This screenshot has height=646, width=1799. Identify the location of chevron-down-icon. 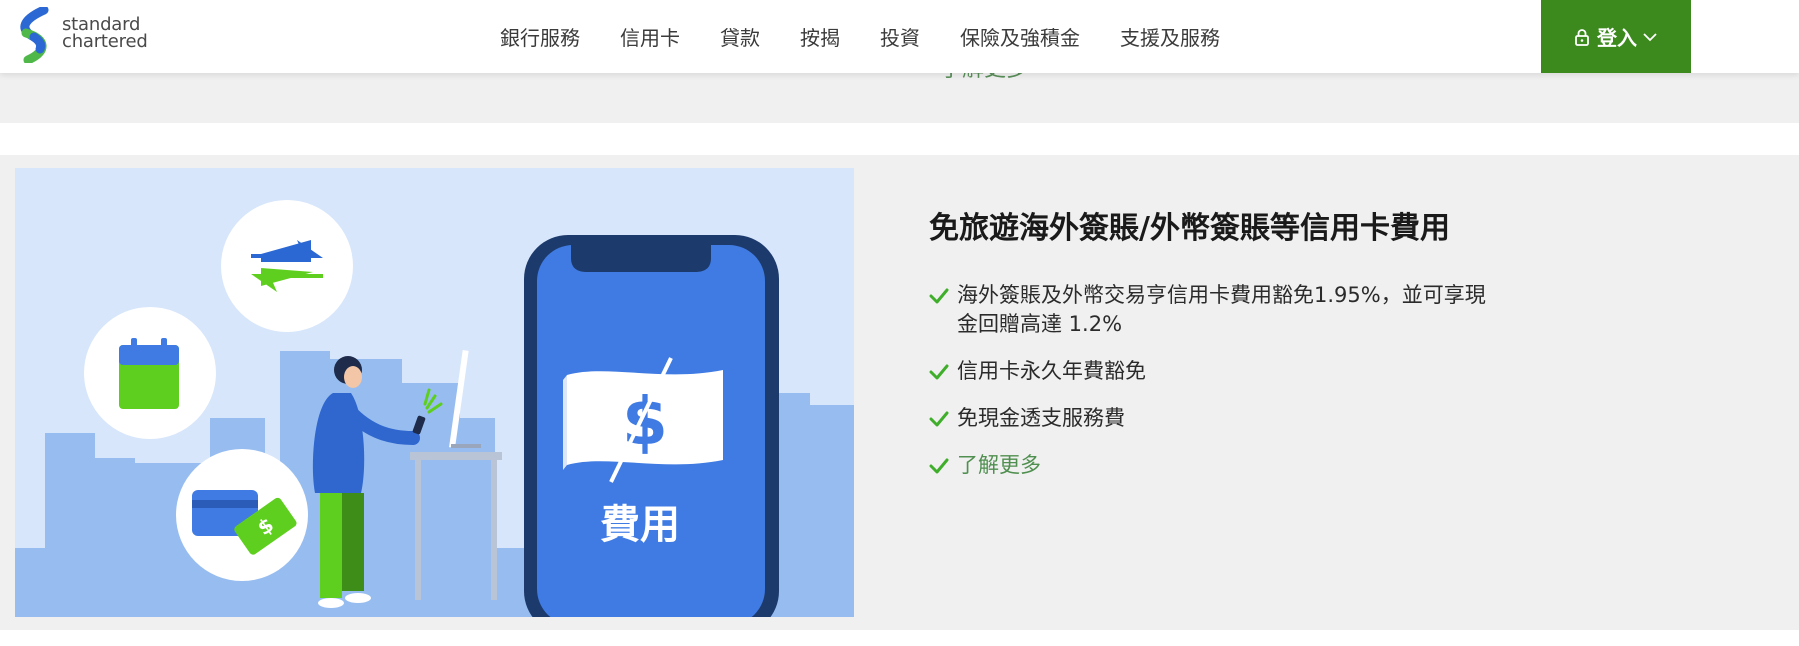
(1650, 36).